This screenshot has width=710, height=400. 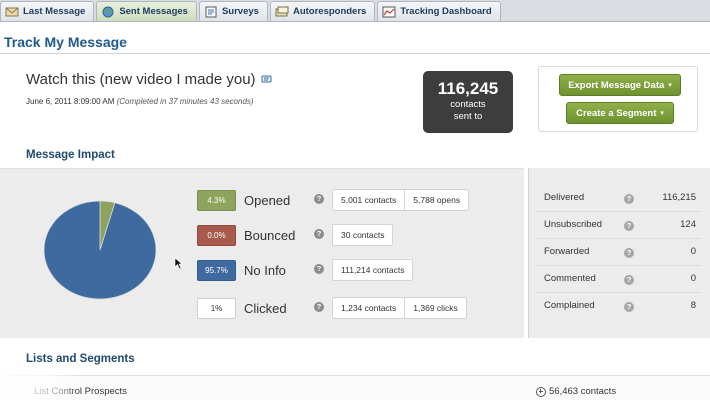 What do you see at coordinates (240, 11) in the screenshot?
I see `tab-surveys-label: Surveys` at bounding box center [240, 11].